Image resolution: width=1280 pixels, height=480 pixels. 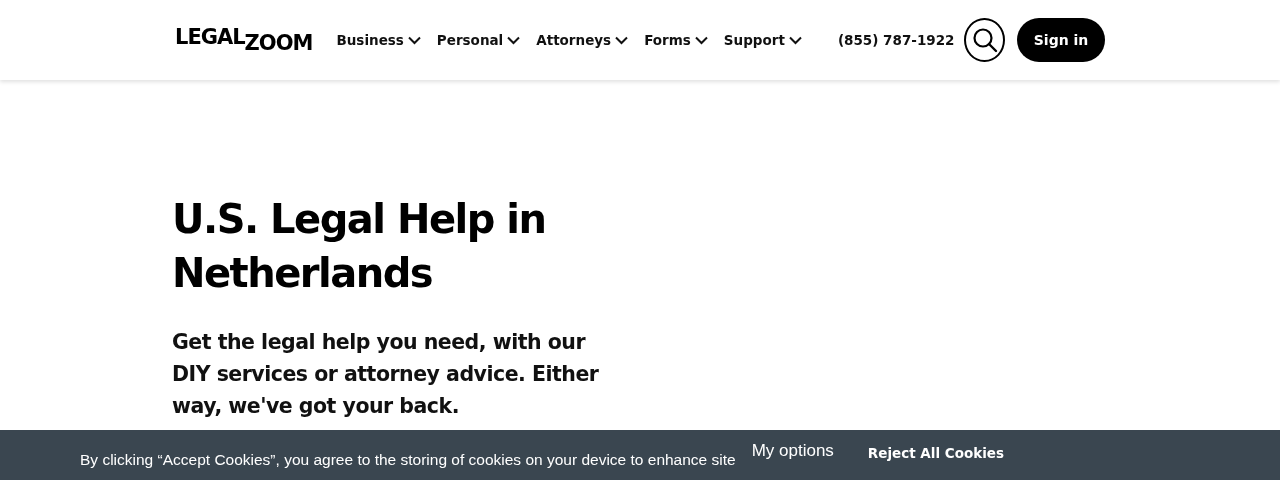 I want to click on sign-in-button: Sign in, so click(x=1061, y=40).